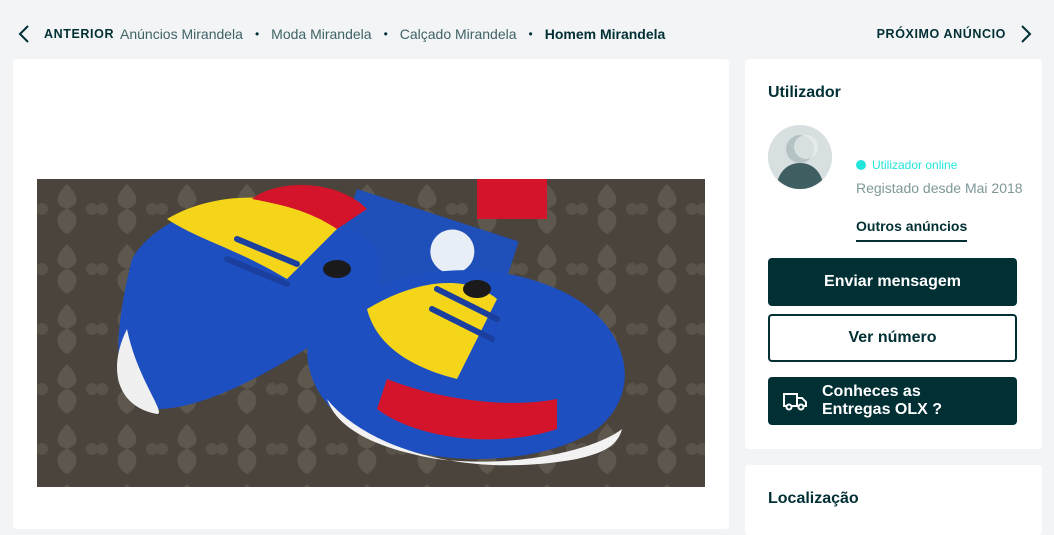 This screenshot has width=1054, height=535. Describe the element at coordinates (912, 230) in the screenshot. I see `other-ads-link: Outros anúncios` at that location.